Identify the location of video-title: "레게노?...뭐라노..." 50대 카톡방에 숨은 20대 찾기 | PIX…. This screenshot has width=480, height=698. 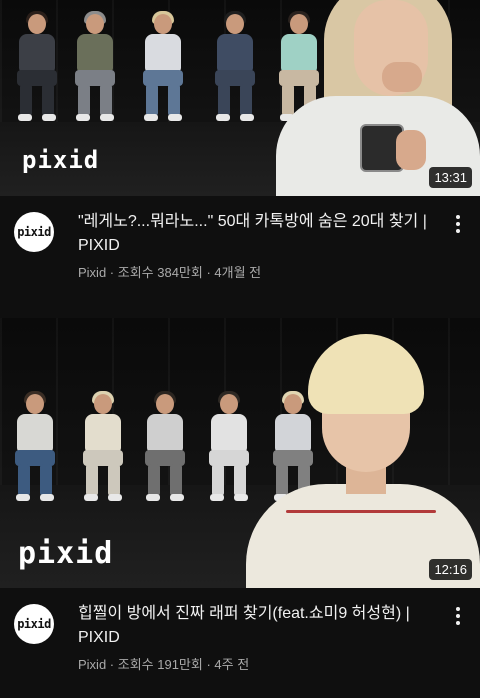
(256, 234).